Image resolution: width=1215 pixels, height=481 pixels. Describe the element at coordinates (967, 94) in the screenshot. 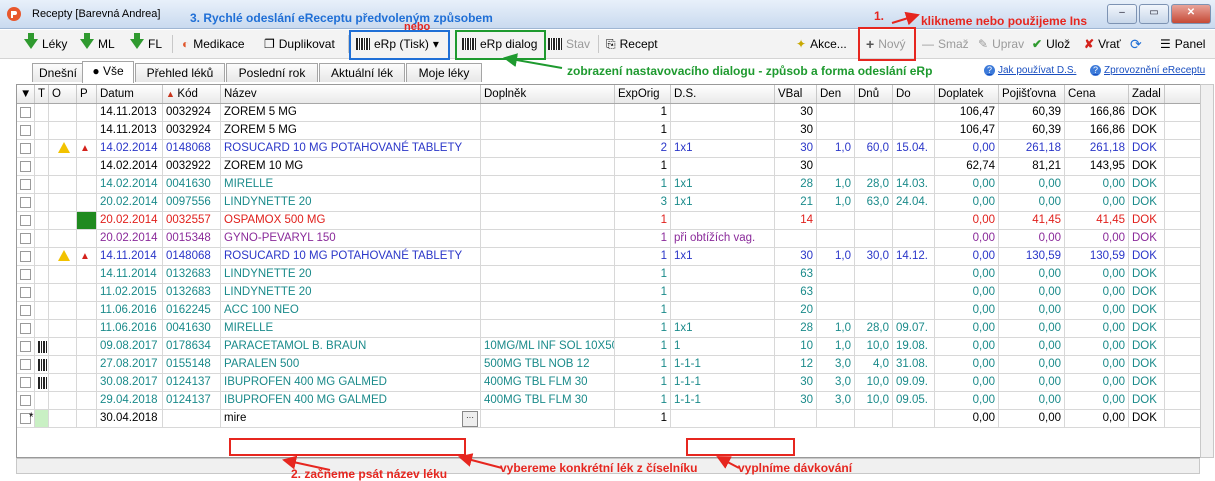

I see `column-header-doplatek: Doplatek` at that location.